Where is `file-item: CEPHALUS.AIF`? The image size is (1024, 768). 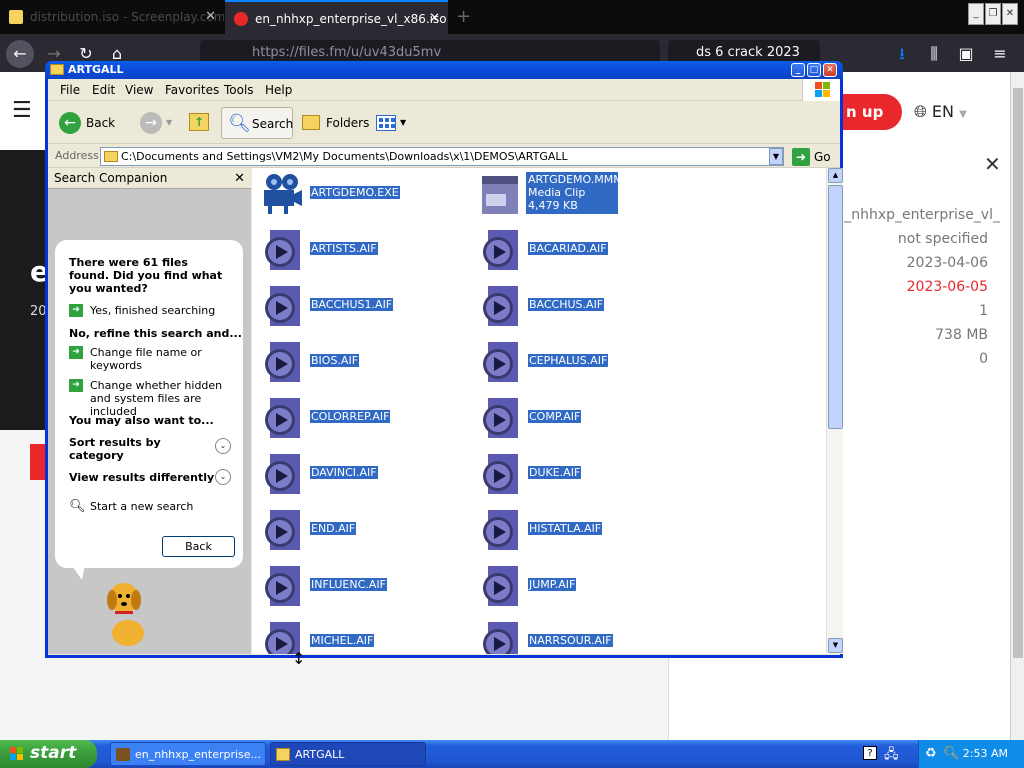
file-item: CEPHALUS.AIF is located at coordinates (577, 362).